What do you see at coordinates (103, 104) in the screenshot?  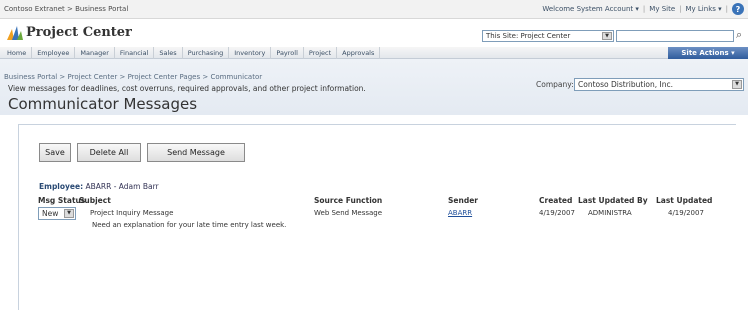 I see `page-title: Communicator Messages` at bounding box center [103, 104].